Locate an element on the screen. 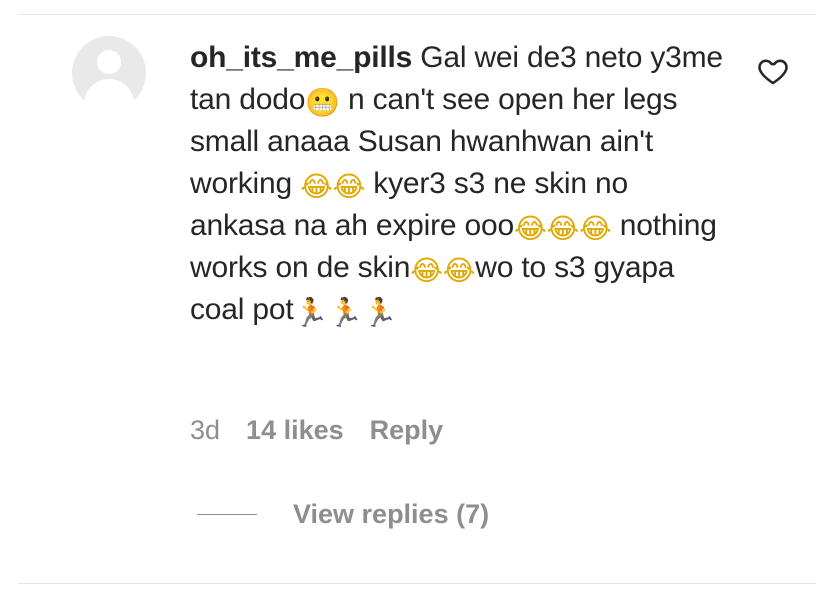 This screenshot has width=816, height=597. avatar-placeholder-head is located at coordinates (109, 62).